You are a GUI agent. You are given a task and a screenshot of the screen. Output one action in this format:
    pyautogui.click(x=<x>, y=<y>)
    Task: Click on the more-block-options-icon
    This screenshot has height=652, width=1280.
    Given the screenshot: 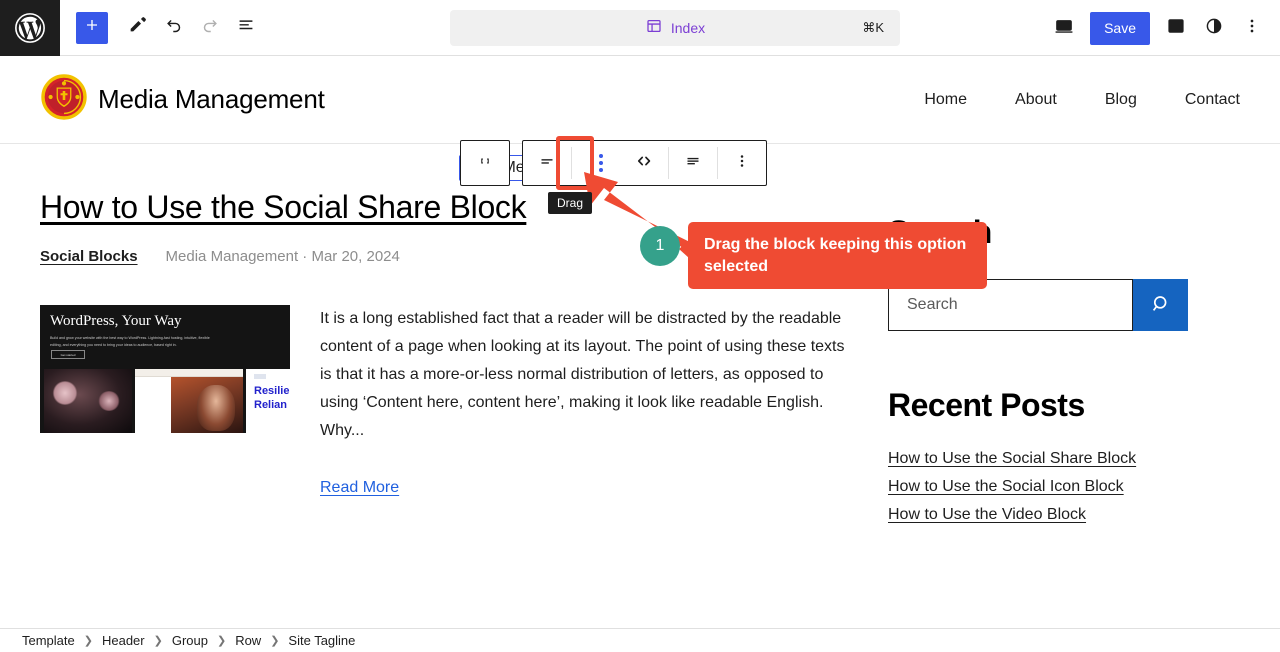 What is the action you would take?
    pyautogui.click(x=742, y=163)
    